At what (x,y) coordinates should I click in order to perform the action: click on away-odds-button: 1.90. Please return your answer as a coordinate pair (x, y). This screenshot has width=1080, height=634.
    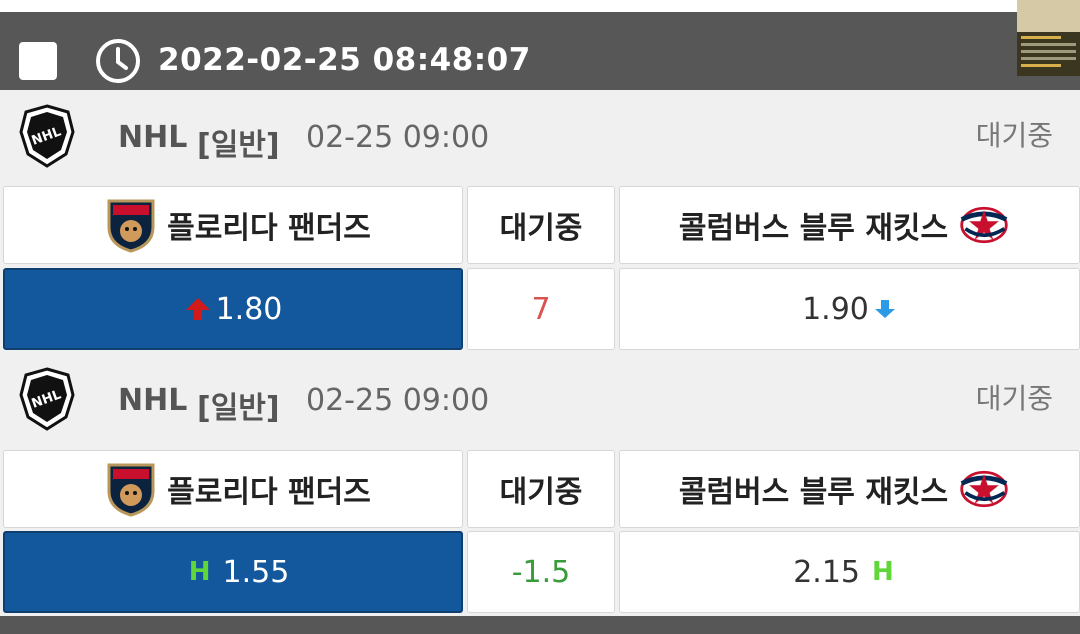
    Looking at the image, I should click on (849, 309).